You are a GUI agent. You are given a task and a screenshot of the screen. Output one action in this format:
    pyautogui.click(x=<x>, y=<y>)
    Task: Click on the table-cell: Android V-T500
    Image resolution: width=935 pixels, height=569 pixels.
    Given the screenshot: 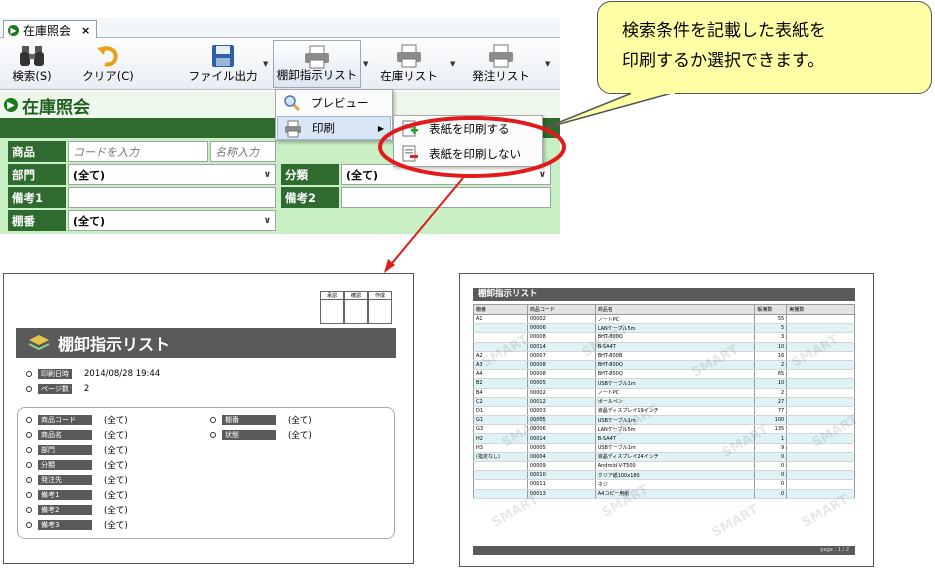 What is the action you would take?
    pyautogui.click(x=675, y=466)
    